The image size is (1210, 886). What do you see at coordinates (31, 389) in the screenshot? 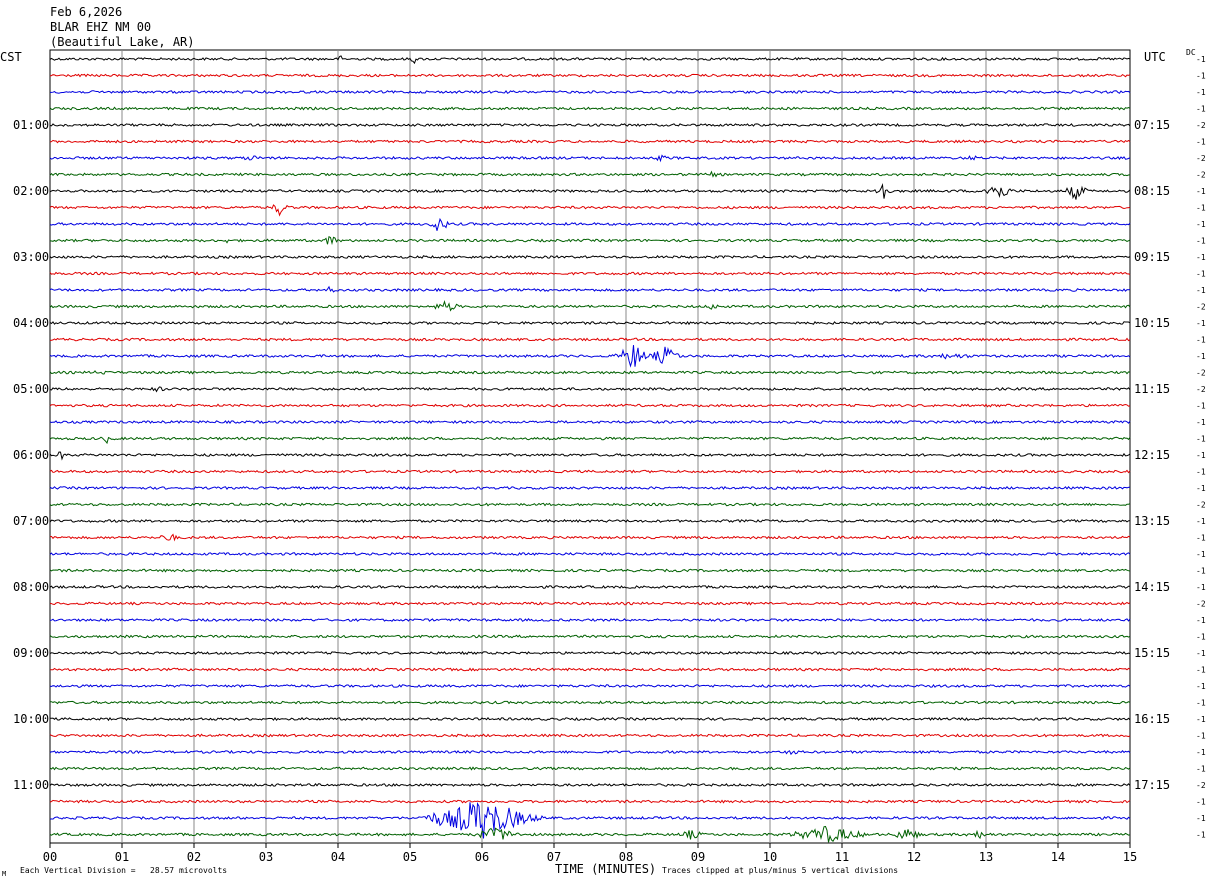
I see `cst-time-label: 05:00` at bounding box center [31, 389].